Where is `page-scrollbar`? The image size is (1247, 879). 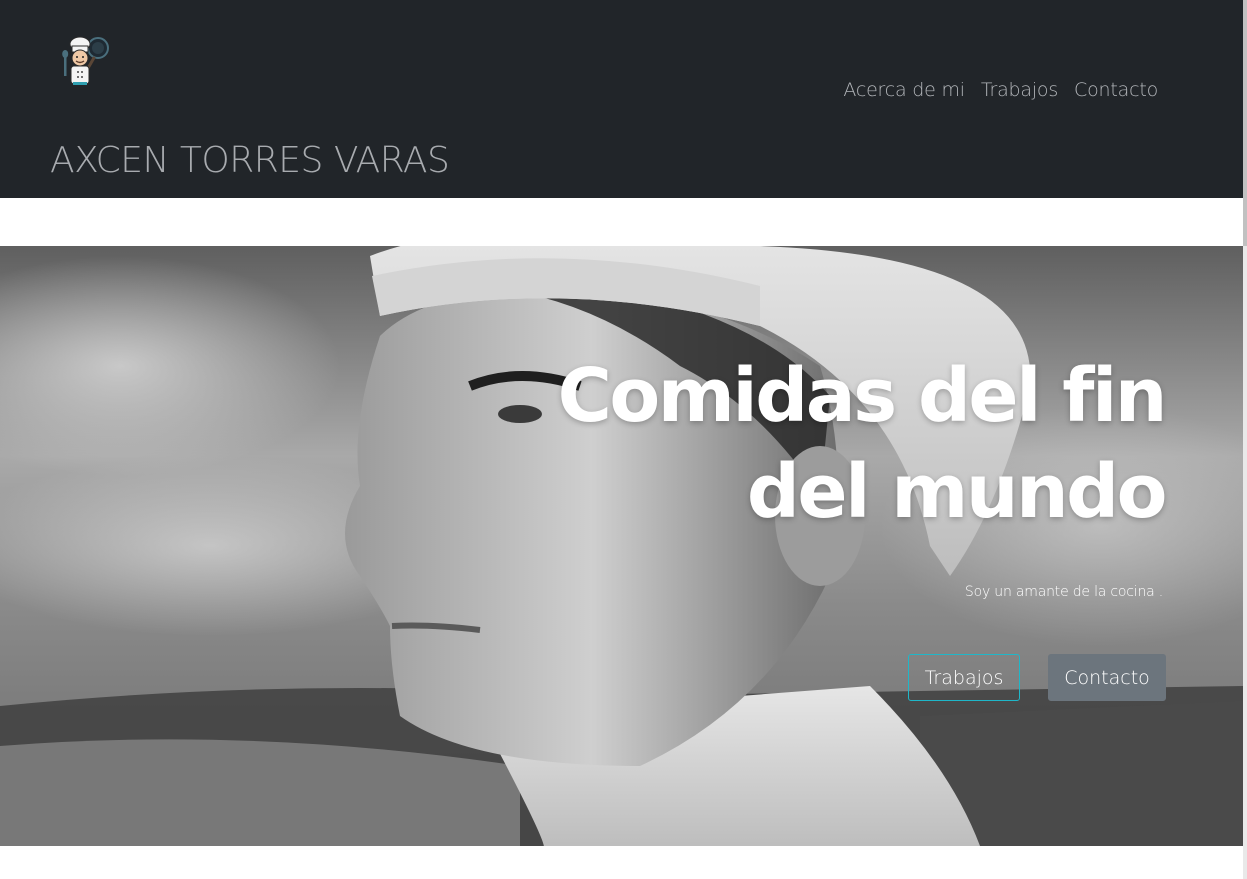 page-scrollbar is located at coordinates (1245, 439).